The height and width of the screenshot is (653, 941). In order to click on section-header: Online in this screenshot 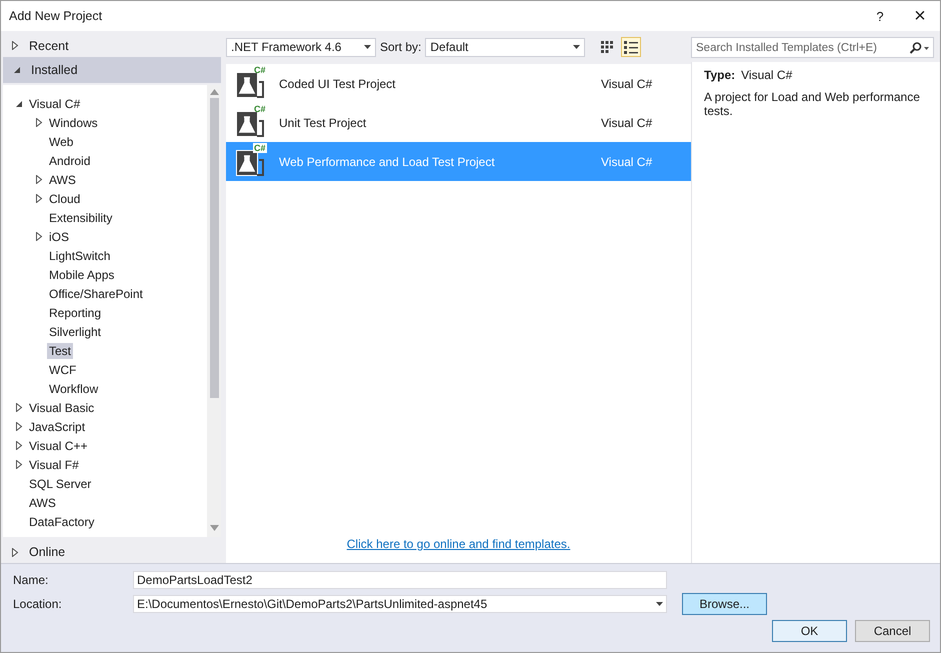, I will do `click(111, 552)`.